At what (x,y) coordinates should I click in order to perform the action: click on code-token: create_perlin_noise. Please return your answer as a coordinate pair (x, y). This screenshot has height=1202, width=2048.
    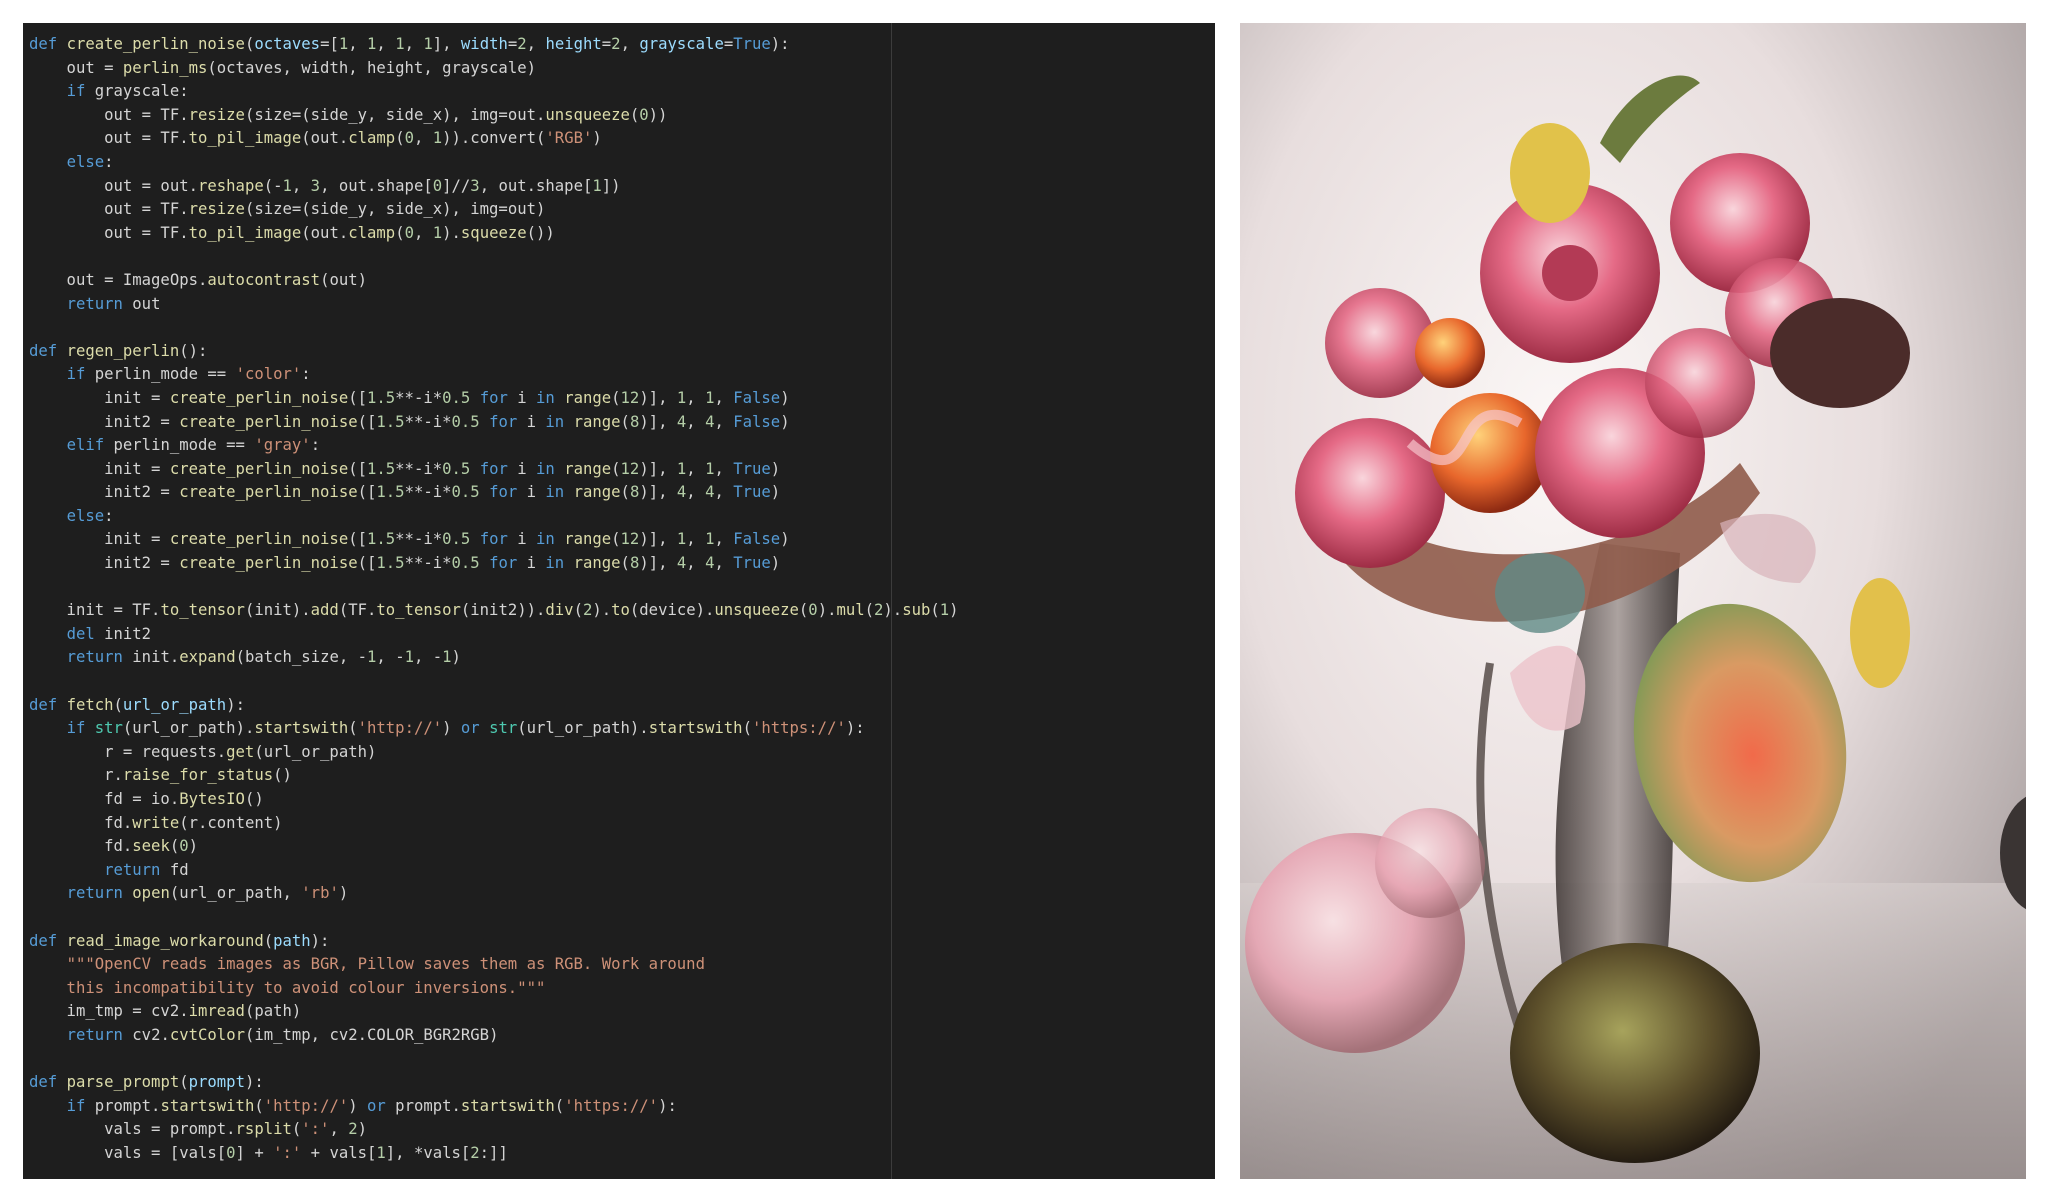
    Looking at the image, I should click on (259, 468).